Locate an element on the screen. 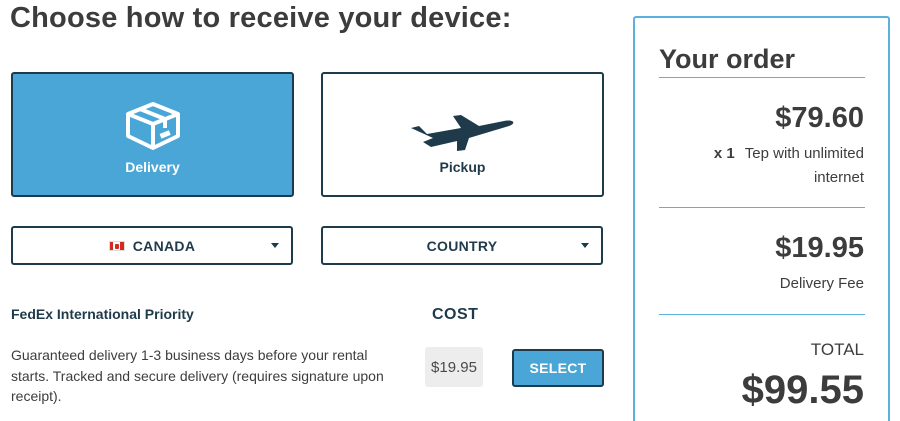 This screenshot has height=421, width=900. item-line: x 1 Tep with unlimited internet is located at coordinates (764, 166).